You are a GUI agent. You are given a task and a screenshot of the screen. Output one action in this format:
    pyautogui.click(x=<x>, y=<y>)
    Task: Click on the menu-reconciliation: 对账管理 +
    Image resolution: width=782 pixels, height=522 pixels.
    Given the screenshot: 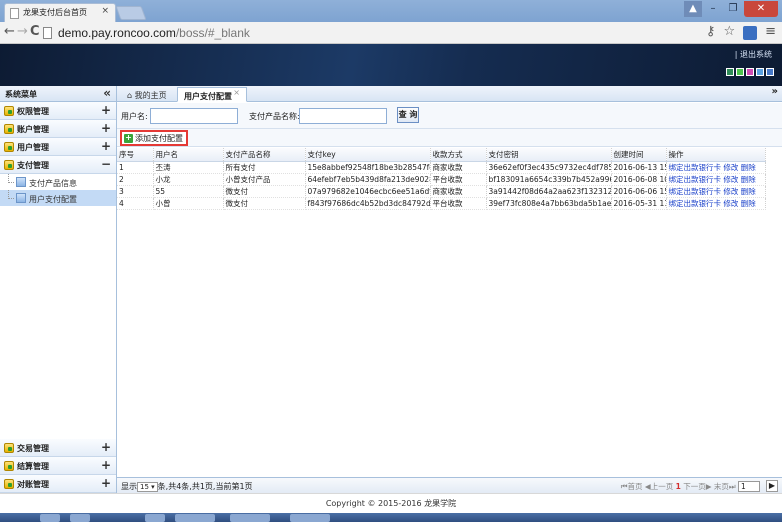 What is the action you would take?
    pyautogui.click(x=58, y=484)
    